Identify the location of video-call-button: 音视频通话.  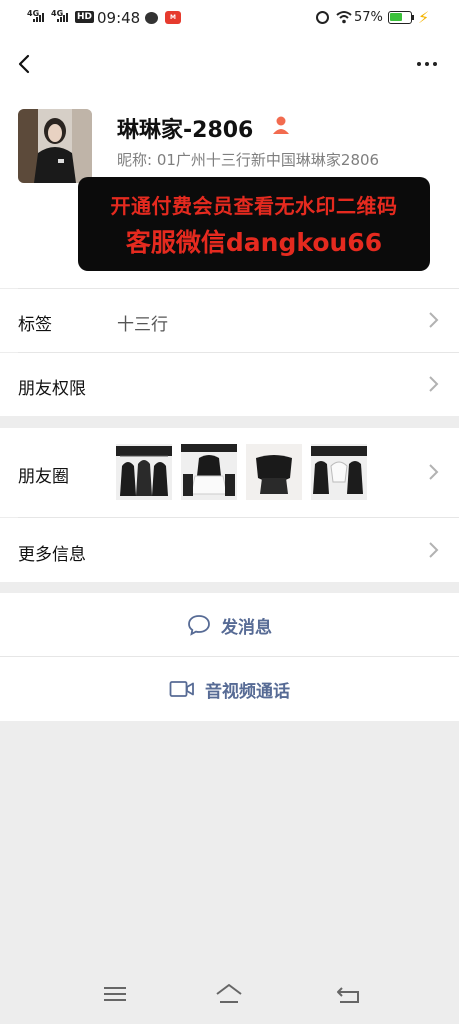
(229, 689).